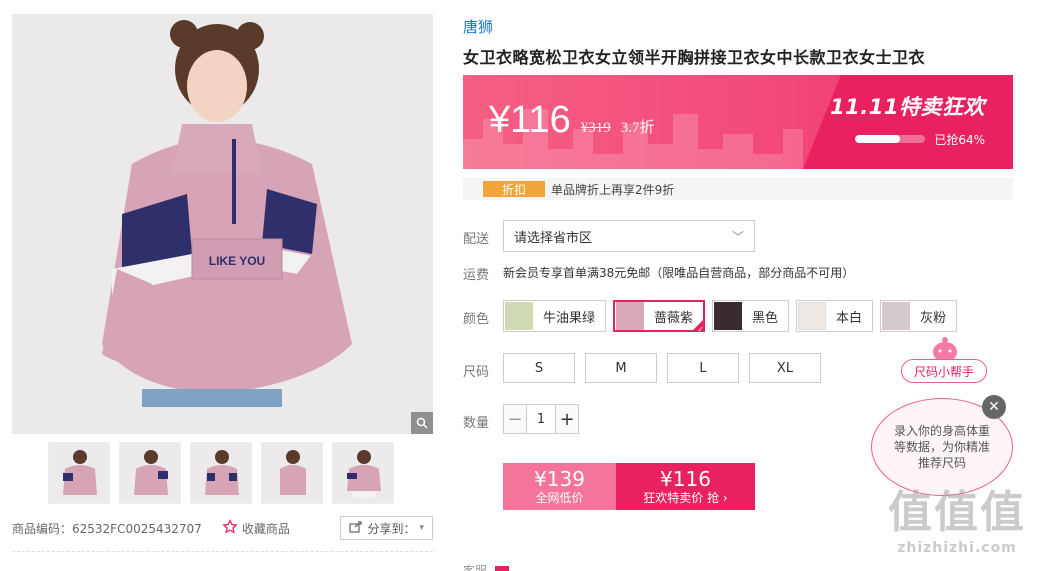 The image size is (1038, 571). Describe the element at coordinates (933, 318) in the screenshot. I see `color-option-label: 灰粉` at that location.